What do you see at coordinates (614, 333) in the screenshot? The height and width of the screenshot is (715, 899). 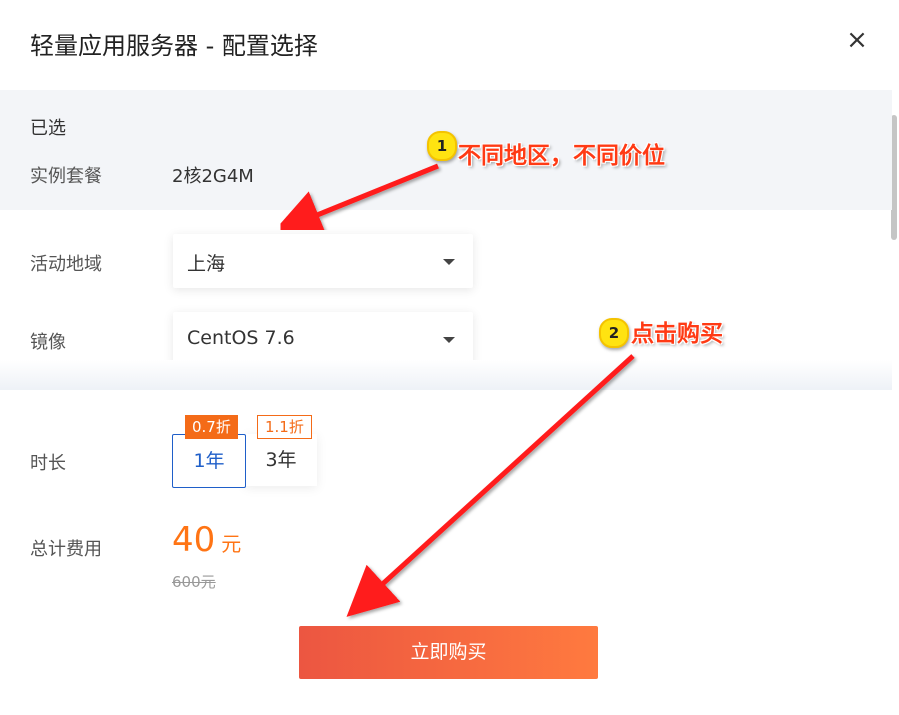 I see `annotation-badge-2: 2` at bounding box center [614, 333].